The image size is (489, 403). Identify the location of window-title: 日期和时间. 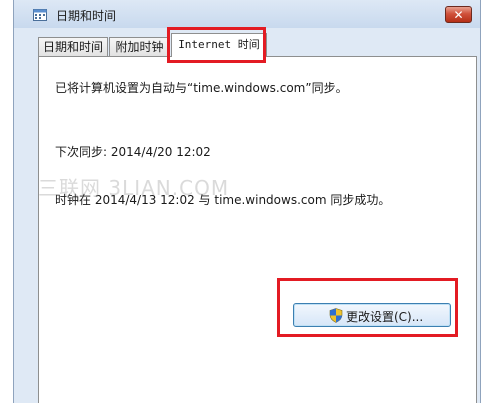
(86, 16).